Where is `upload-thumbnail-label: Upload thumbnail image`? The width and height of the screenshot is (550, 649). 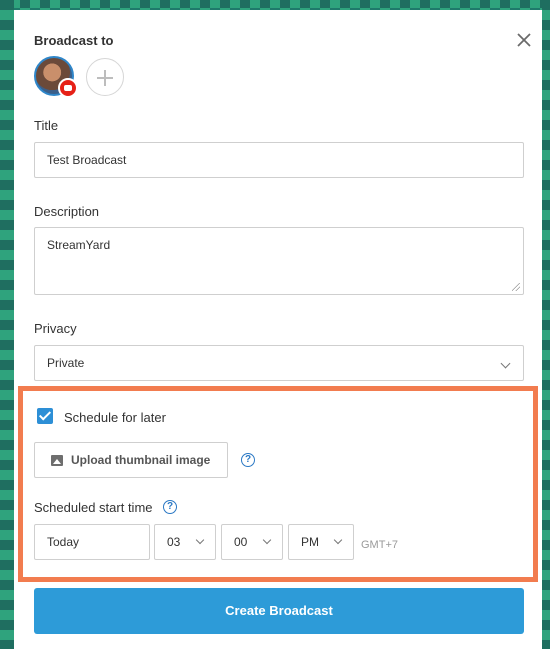 upload-thumbnail-label: Upload thumbnail image is located at coordinates (141, 460).